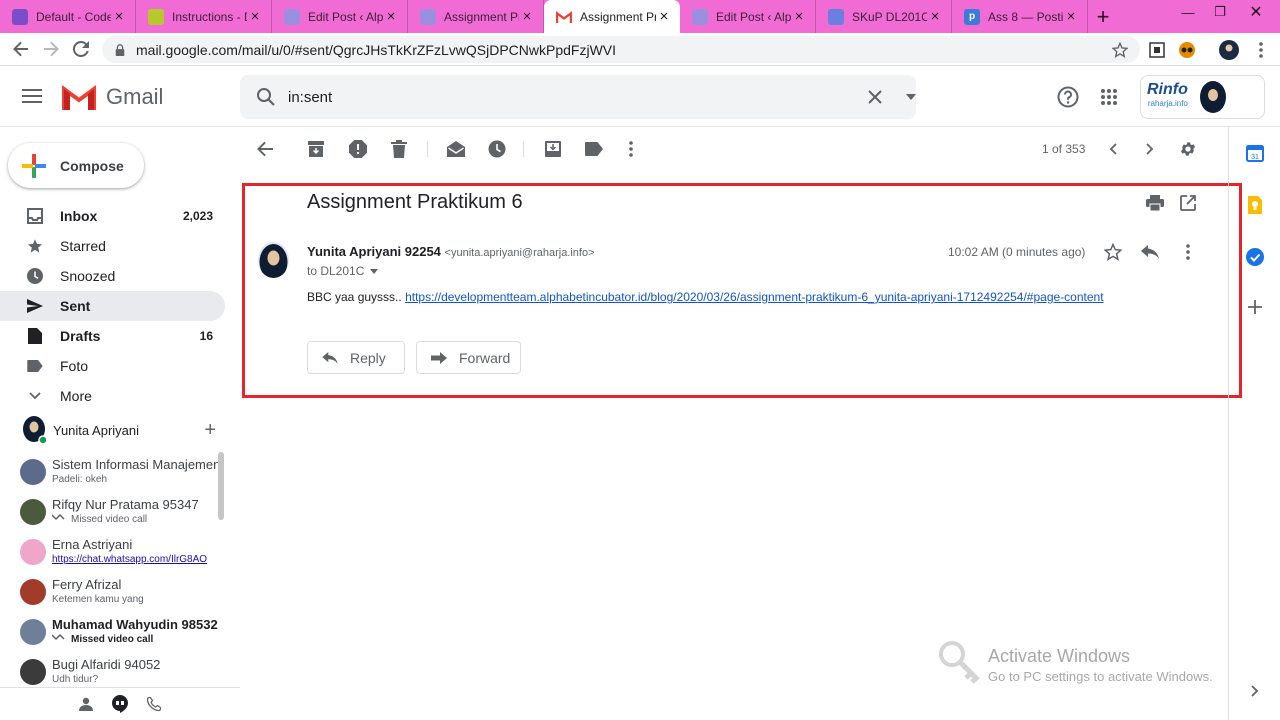 The height and width of the screenshot is (720, 1280). I want to click on forward-nav-icon, so click(51, 49).